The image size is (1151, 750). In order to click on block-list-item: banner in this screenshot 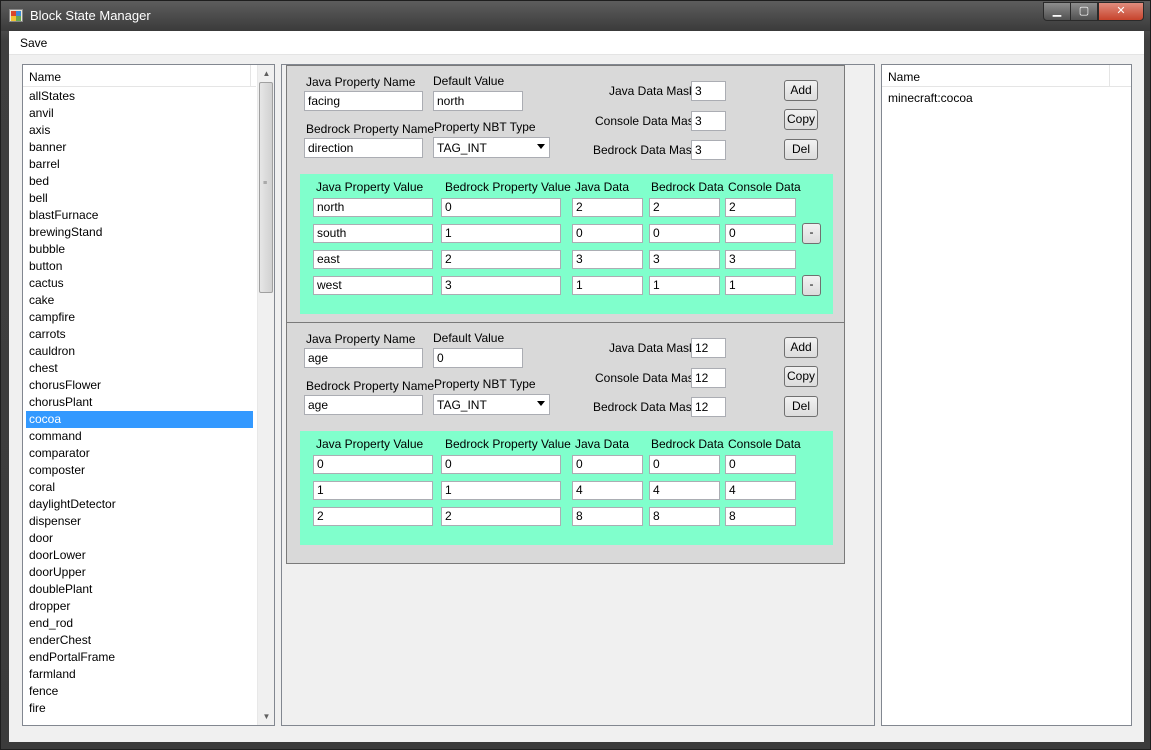, I will do `click(139, 147)`.